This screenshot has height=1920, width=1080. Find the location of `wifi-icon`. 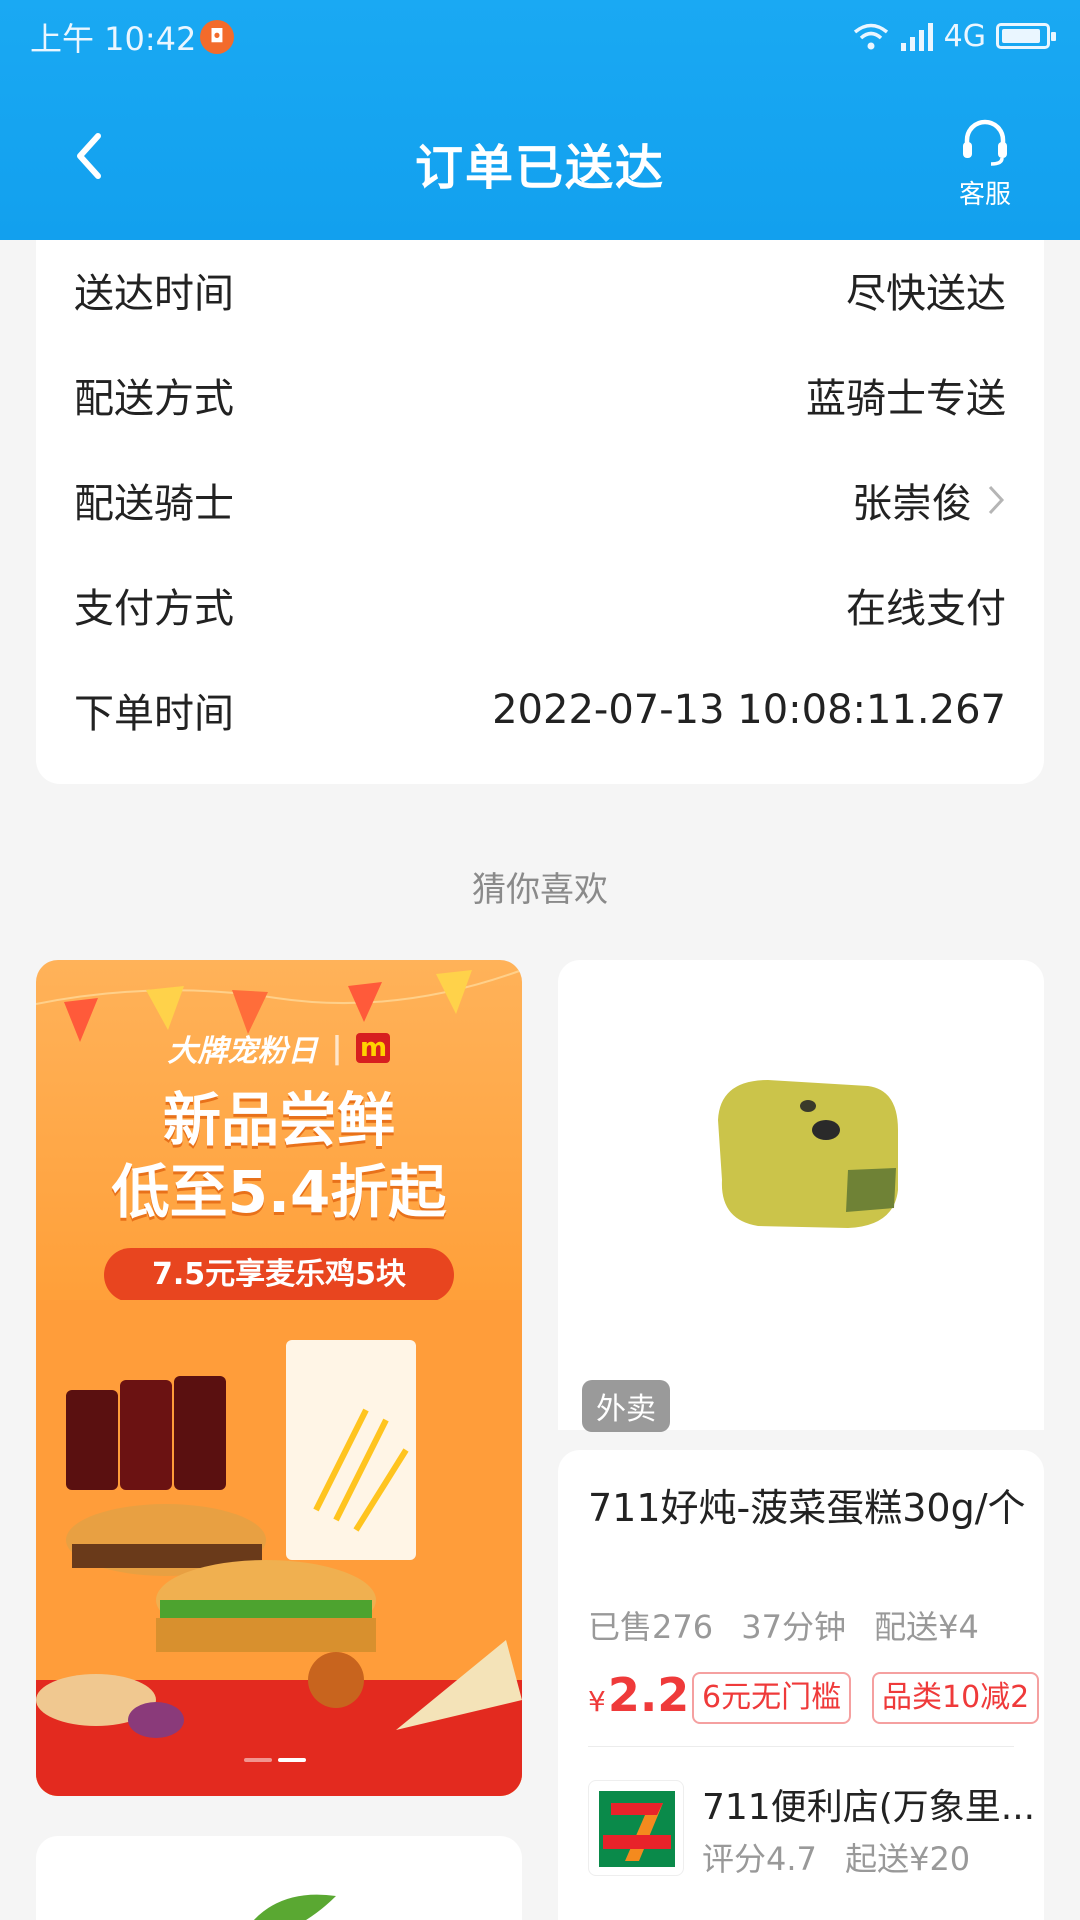

wifi-icon is located at coordinates (870, 36).